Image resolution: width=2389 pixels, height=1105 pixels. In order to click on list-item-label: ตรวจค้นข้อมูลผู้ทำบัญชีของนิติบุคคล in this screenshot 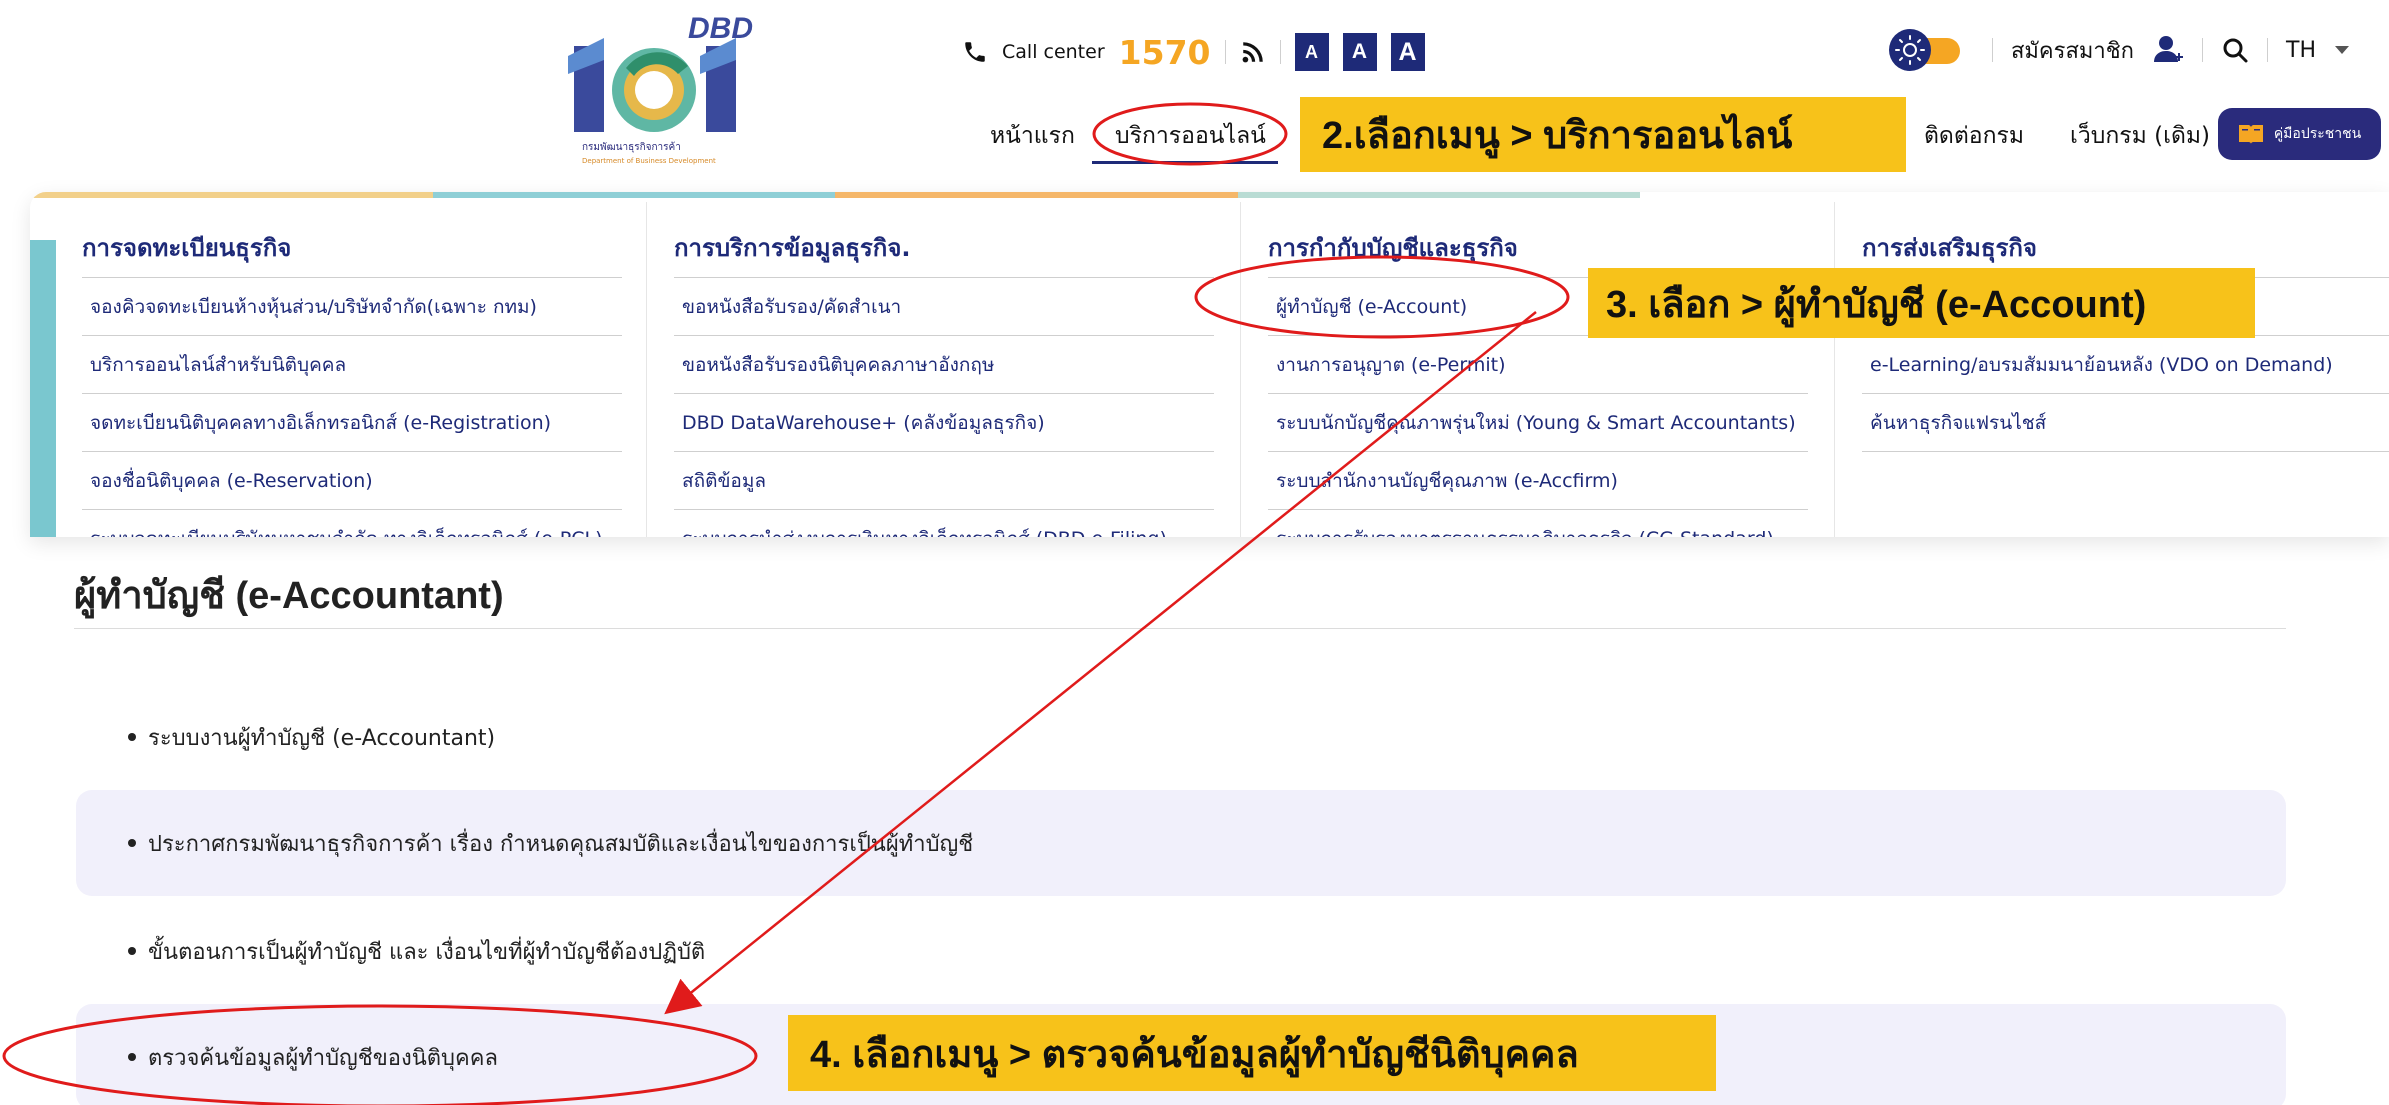, I will do `click(323, 1058)`.